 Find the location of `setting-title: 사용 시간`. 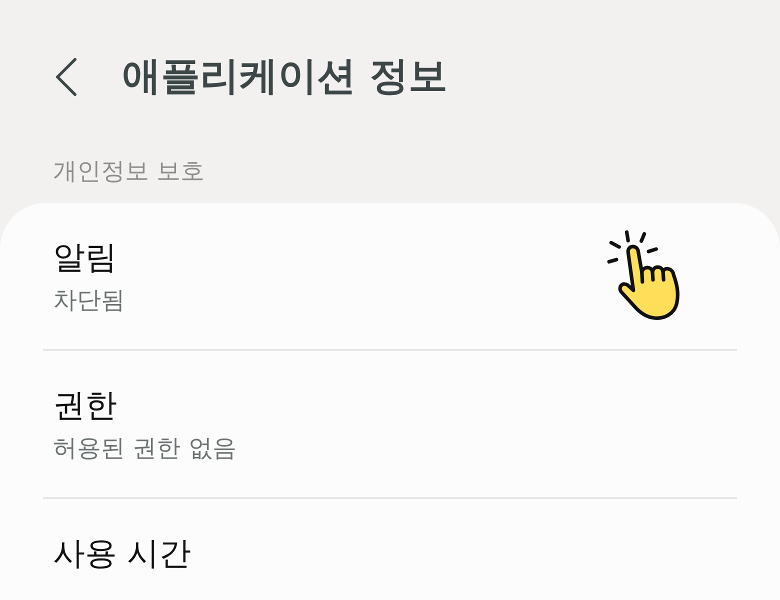

setting-title: 사용 시간 is located at coordinates (122, 553).